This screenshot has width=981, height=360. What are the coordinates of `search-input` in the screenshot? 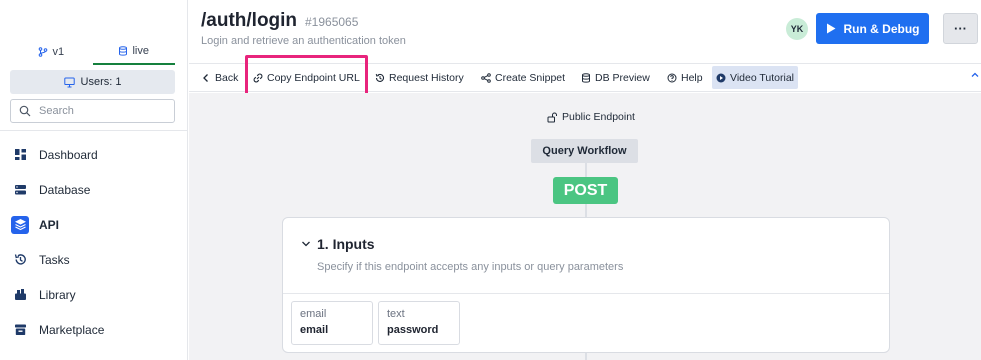 It's located at (104, 111).